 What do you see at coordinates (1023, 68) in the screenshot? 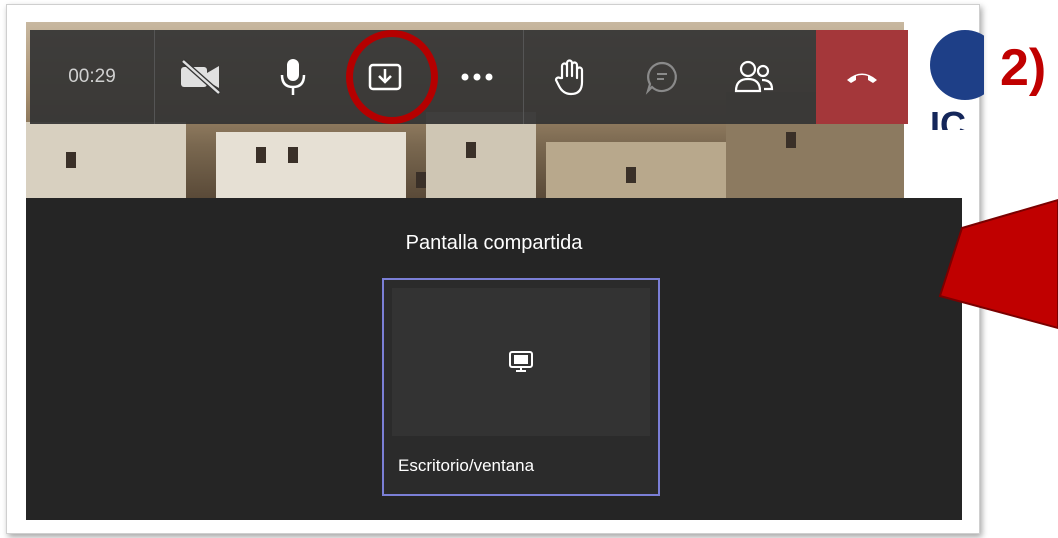
I see `annotation-step-label: 2)` at bounding box center [1023, 68].